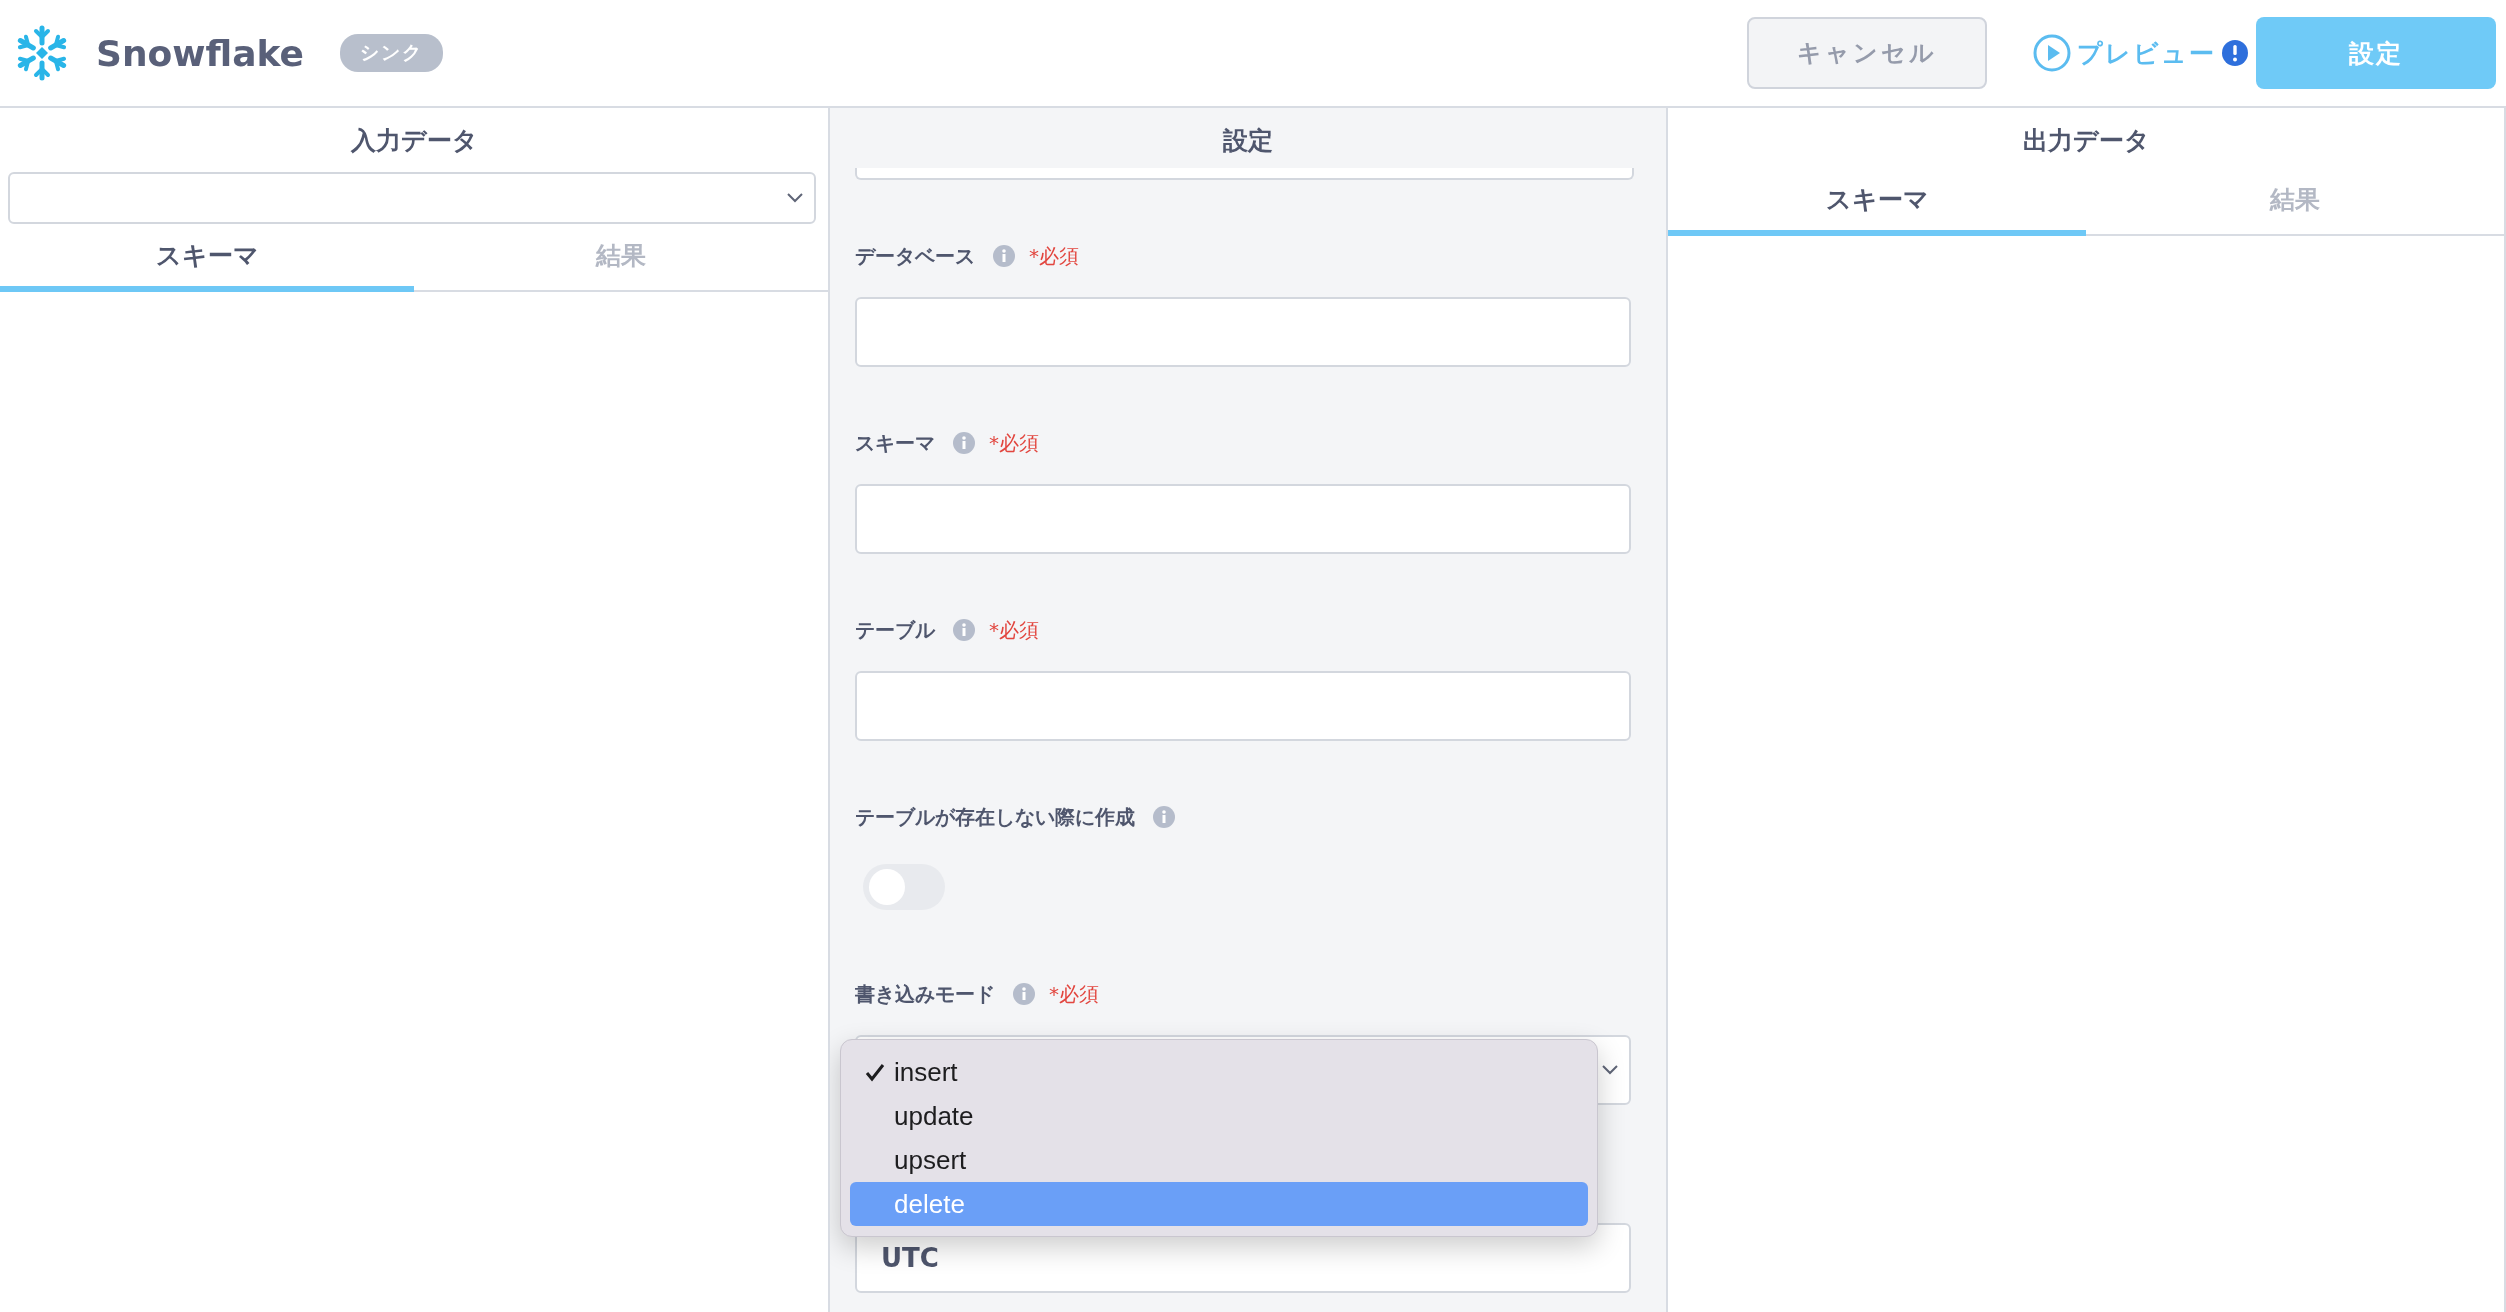  What do you see at coordinates (925, 994) in the screenshot?
I see `field-label: 書き込みモード` at bounding box center [925, 994].